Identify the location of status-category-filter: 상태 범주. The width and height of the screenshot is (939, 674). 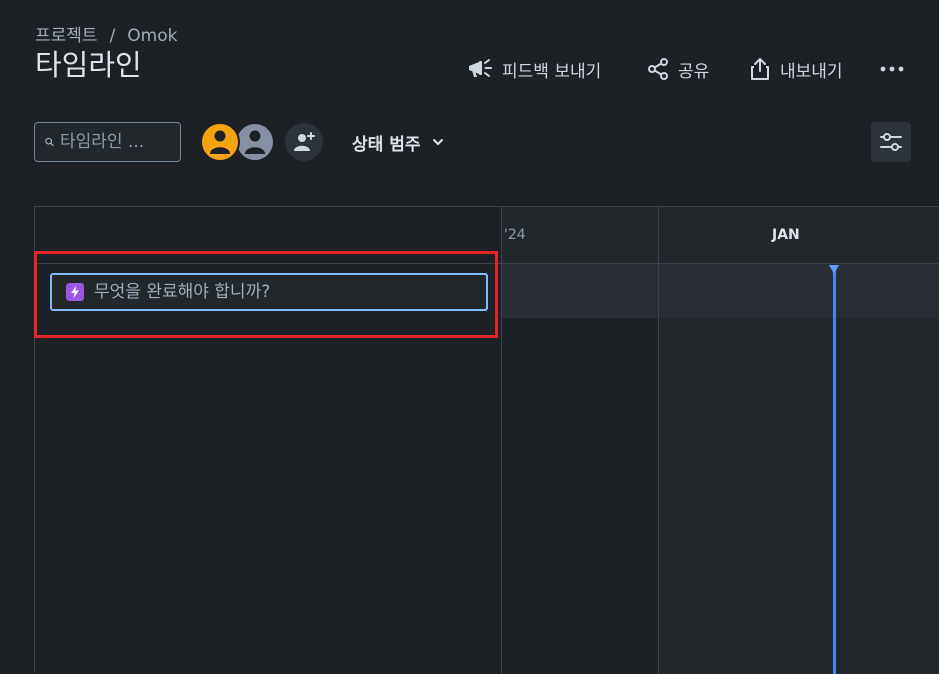
(398, 142).